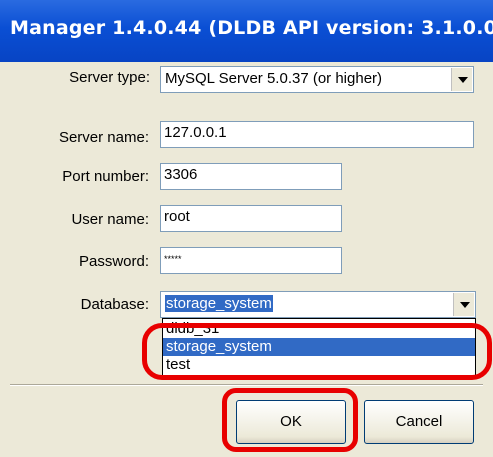 Image resolution: width=493 pixels, height=457 pixels. Describe the element at coordinates (317, 351) in the screenshot. I see `highlight-annotation-dropdown` at that location.